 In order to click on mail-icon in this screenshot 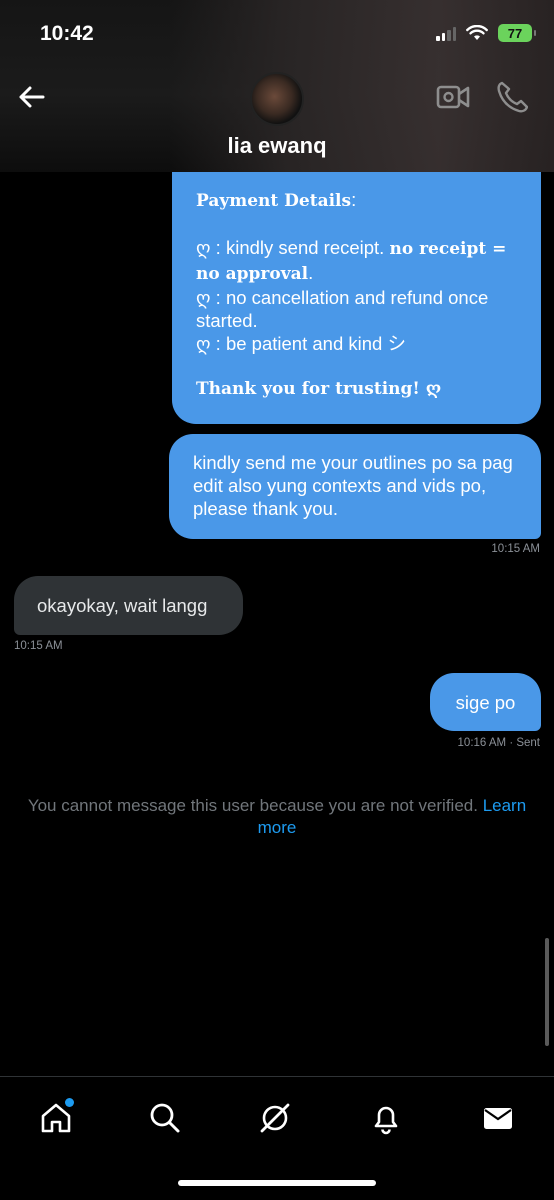, I will do `click(498, 1118)`.